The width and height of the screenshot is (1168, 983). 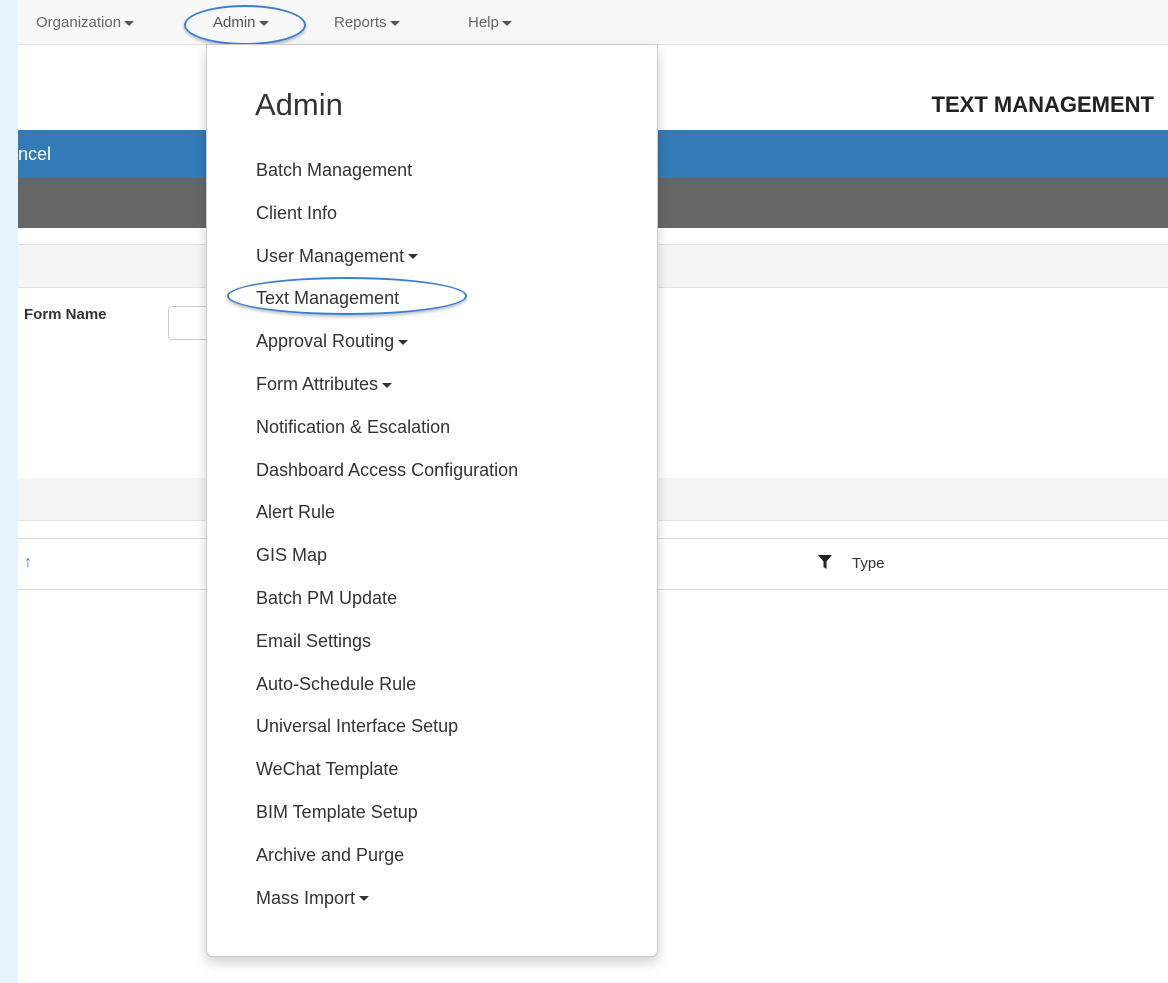 What do you see at coordinates (353, 426) in the screenshot?
I see `menu-item-label: Notification & Escalation` at bounding box center [353, 426].